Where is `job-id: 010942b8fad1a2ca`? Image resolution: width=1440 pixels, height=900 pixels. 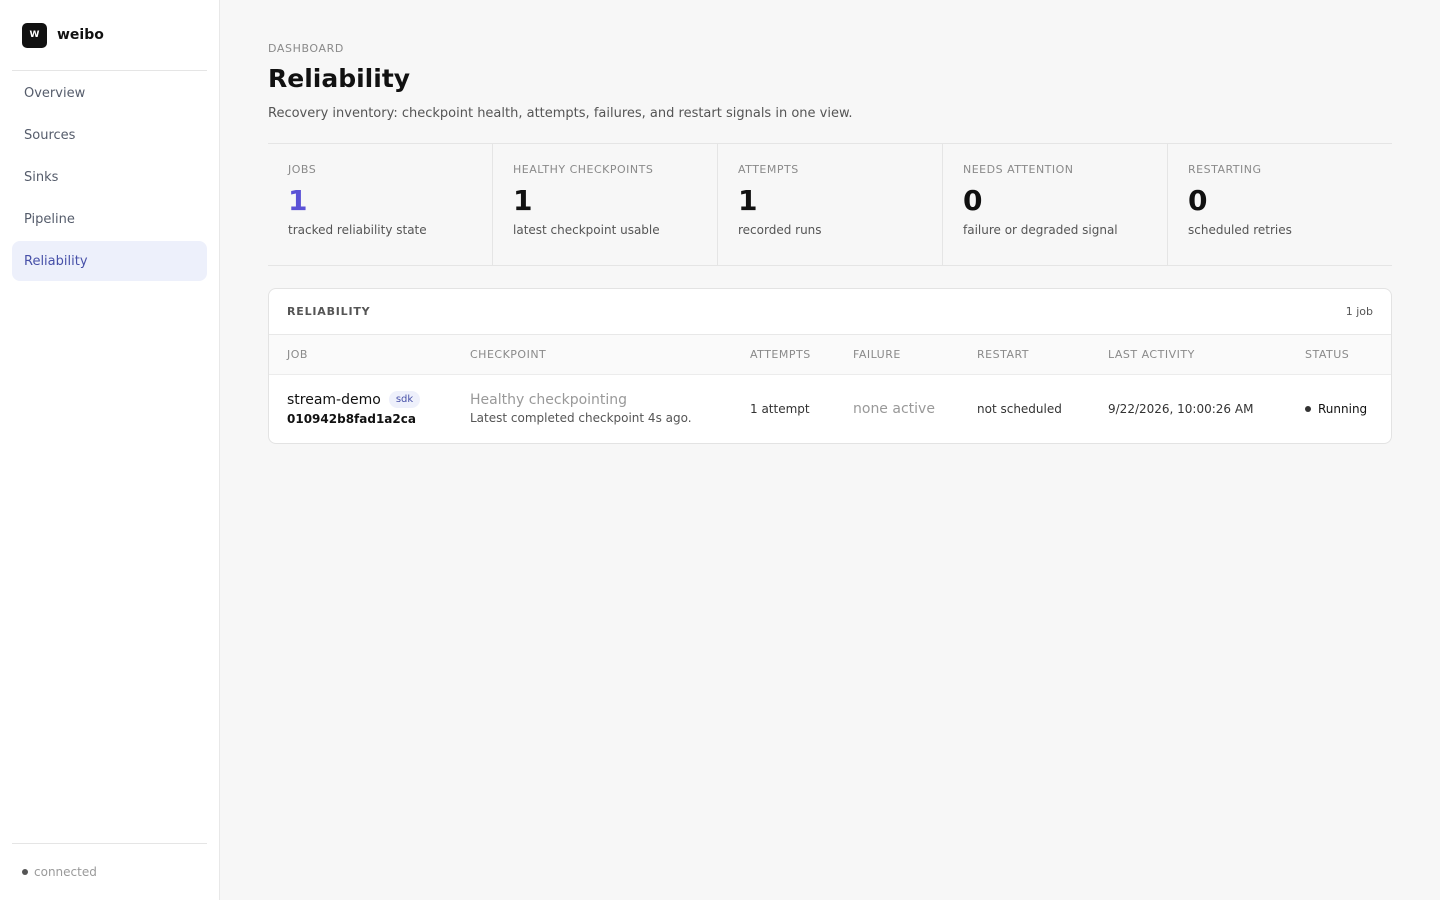
job-id: 010942b8fad1a2ca is located at coordinates (351, 419).